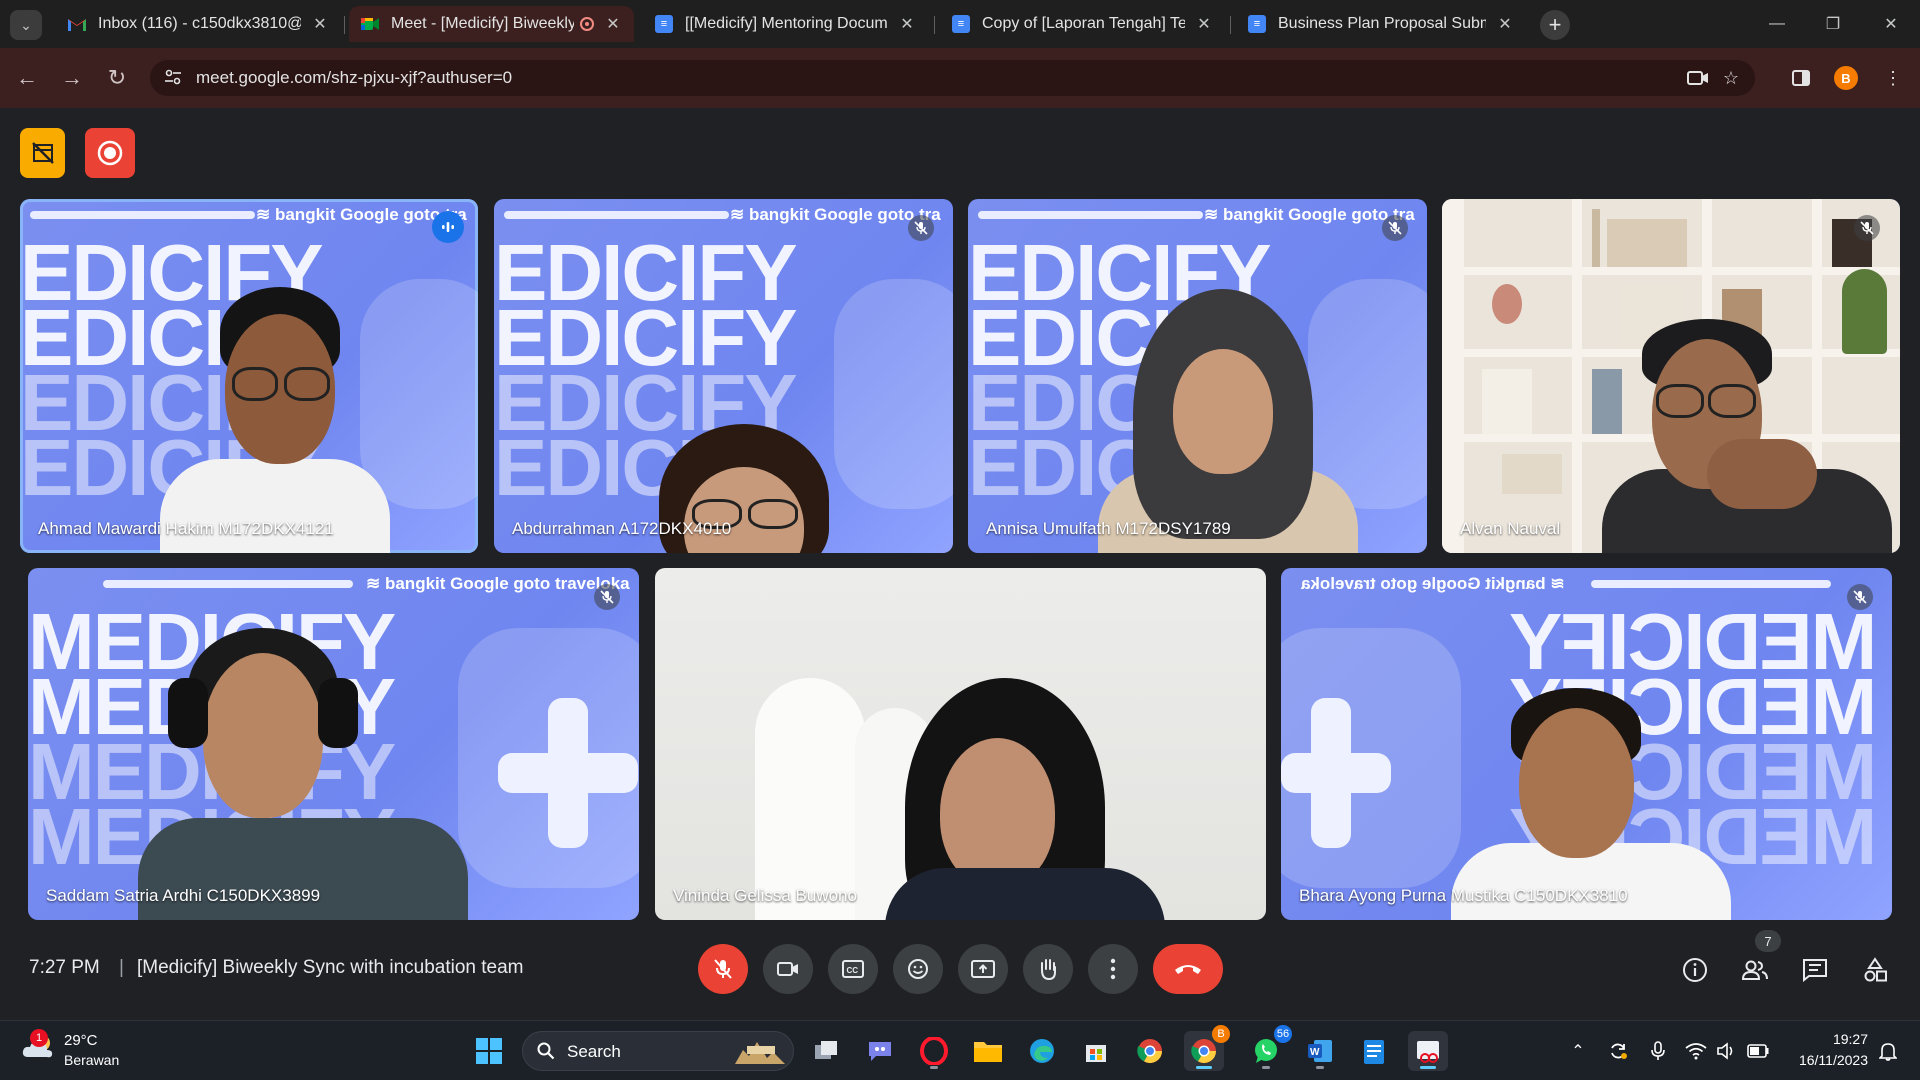  I want to click on tab-laporan-doc: ≡ Copy of [Laporan Tengah] Temp ✕, so click(1082, 24).